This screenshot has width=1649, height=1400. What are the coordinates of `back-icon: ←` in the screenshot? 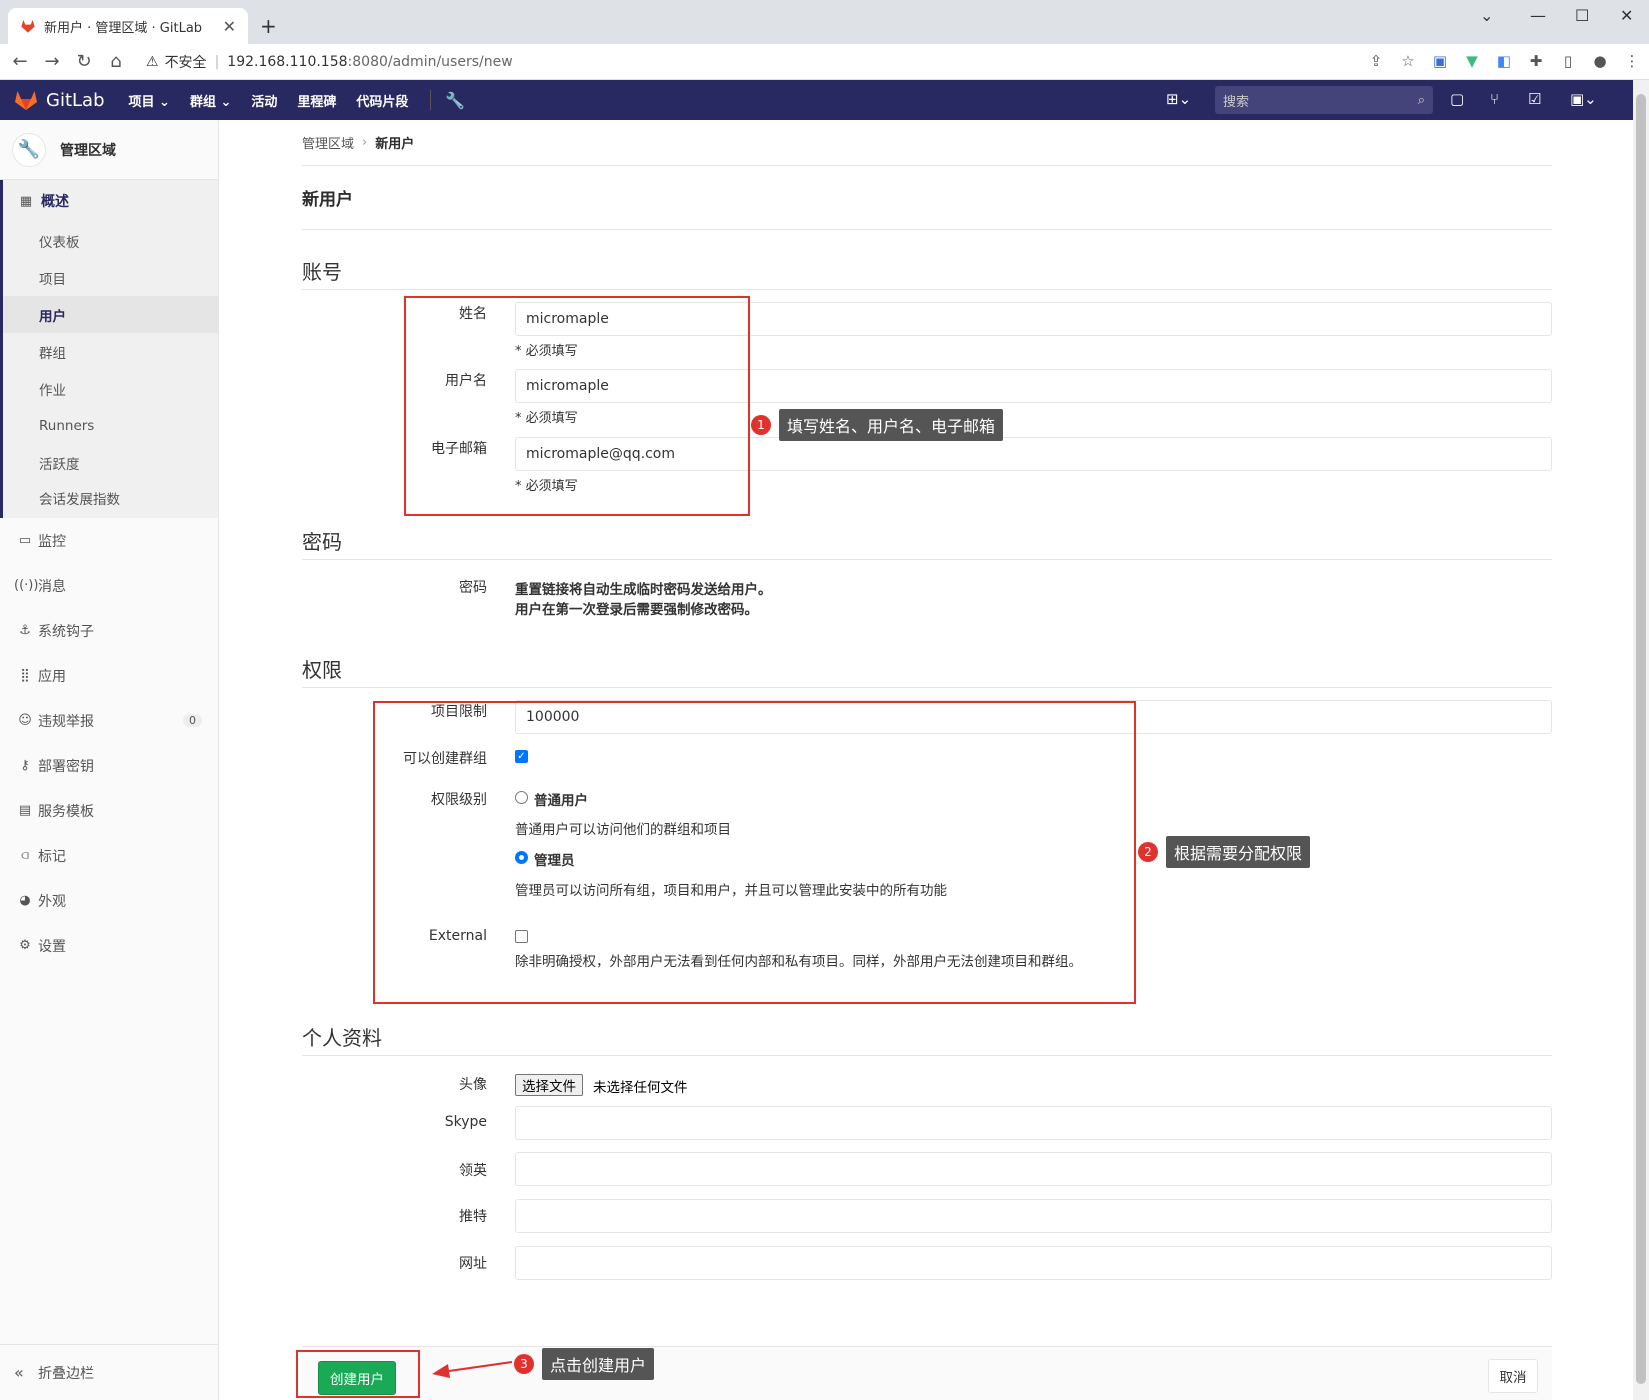 It's located at (20, 61).